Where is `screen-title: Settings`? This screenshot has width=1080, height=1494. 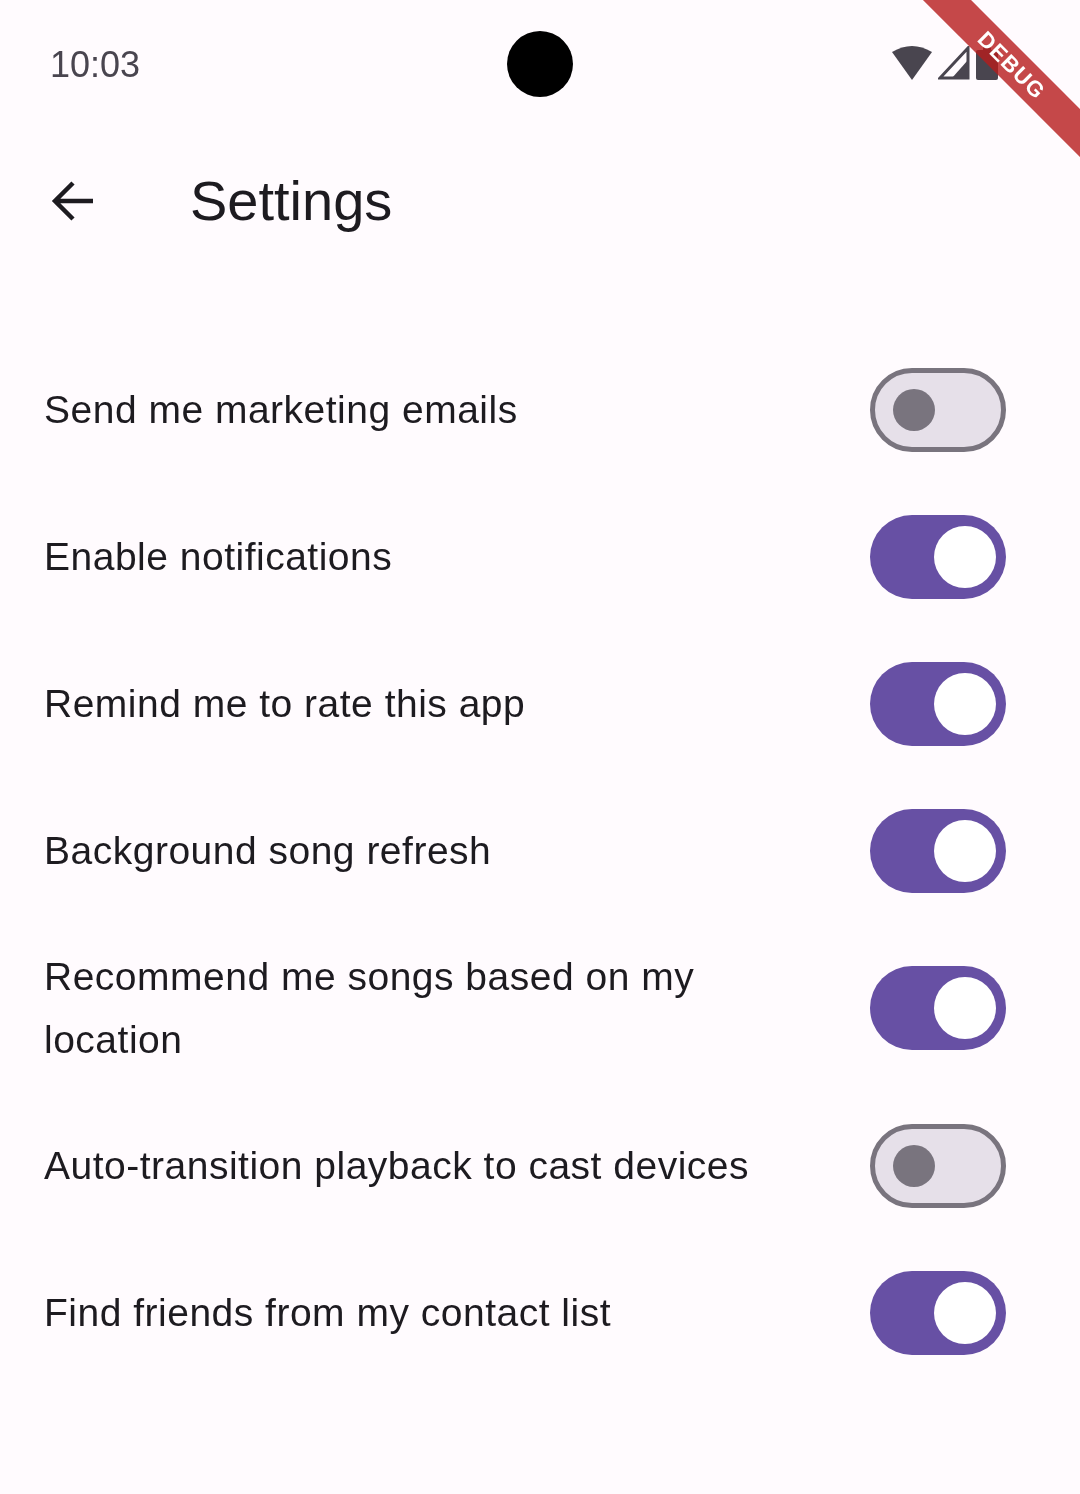 screen-title: Settings is located at coordinates (291, 201).